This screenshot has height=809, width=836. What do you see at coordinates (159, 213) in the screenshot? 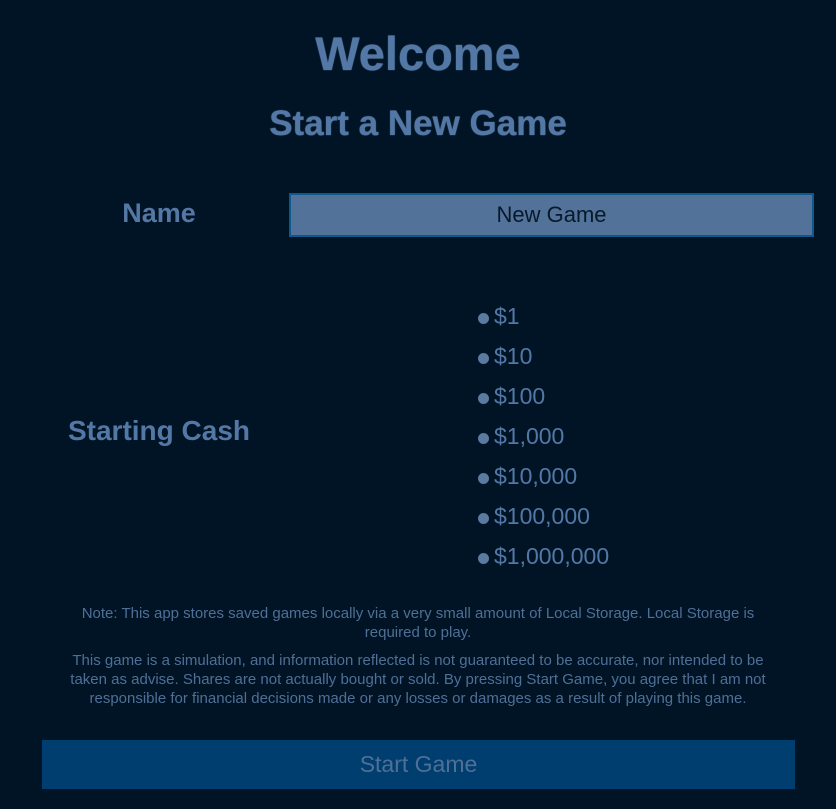
I see `name-label: Name` at bounding box center [159, 213].